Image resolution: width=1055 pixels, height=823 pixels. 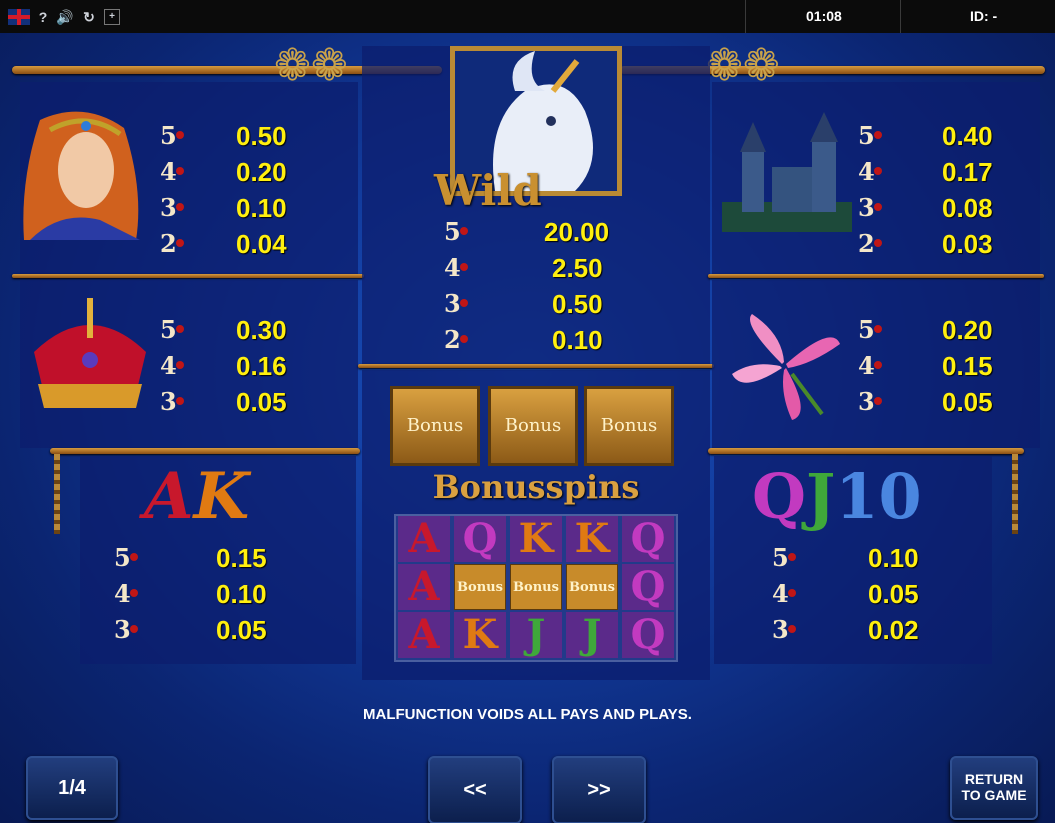 I want to click on malfunction-notice: MALFUNCTION VOIDS ALL PAYS AND PLAYS., so click(x=527, y=714).